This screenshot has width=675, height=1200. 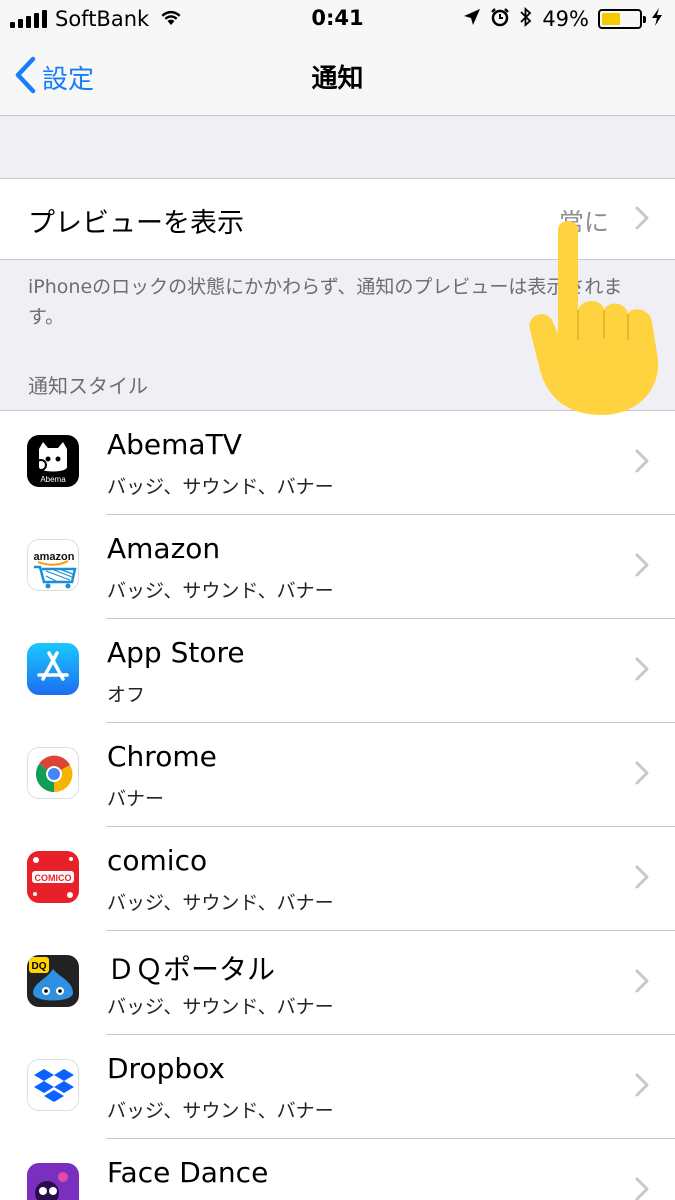 I want to click on svg-text: COMICO, so click(x=53, y=878).